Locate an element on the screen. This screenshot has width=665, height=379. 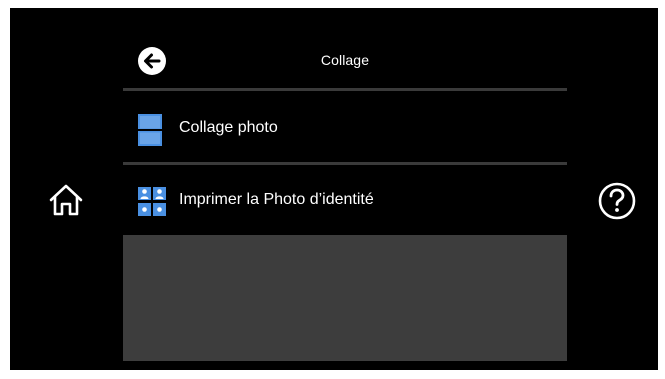
help-icon is located at coordinates (617, 203).